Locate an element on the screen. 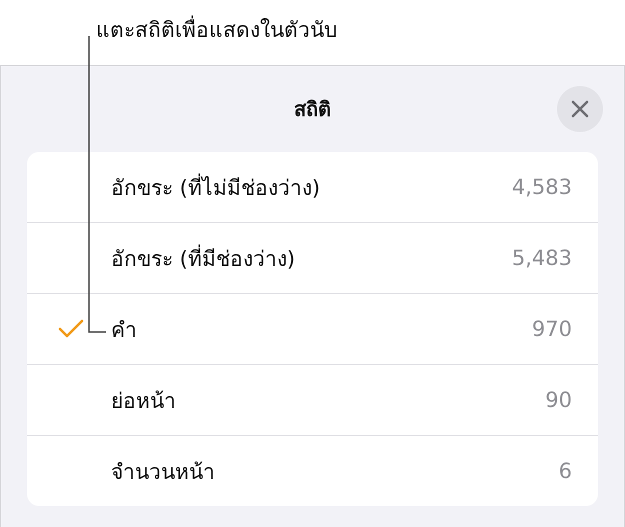  close-icon is located at coordinates (580, 109).